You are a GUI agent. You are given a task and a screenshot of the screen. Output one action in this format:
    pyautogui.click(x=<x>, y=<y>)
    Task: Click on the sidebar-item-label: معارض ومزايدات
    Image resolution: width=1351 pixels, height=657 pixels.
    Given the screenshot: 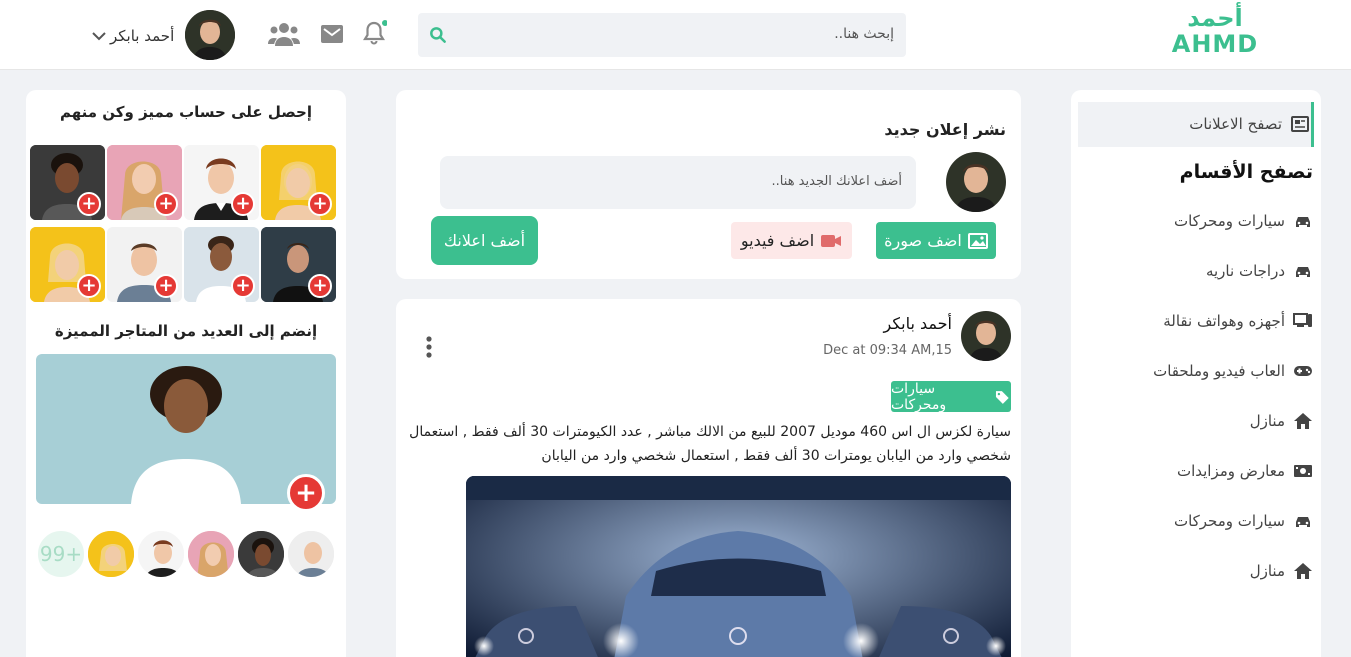 What is the action you would take?
    pyautogui.click(x=1230, y=471)
    